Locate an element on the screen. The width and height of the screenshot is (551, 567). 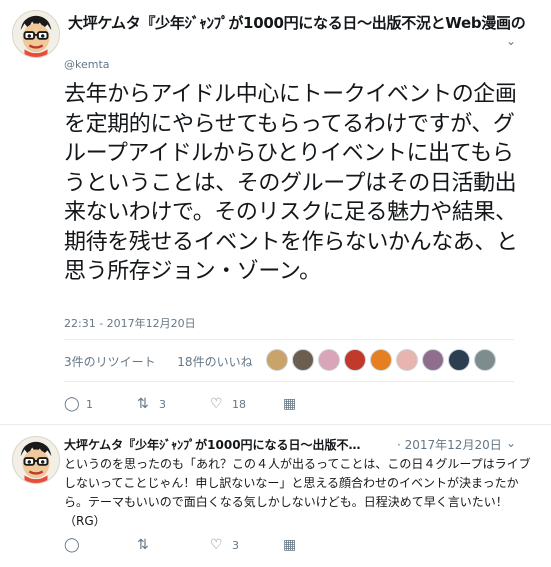
reply-button: ◯ 1 is located at coordinates (100, 404).